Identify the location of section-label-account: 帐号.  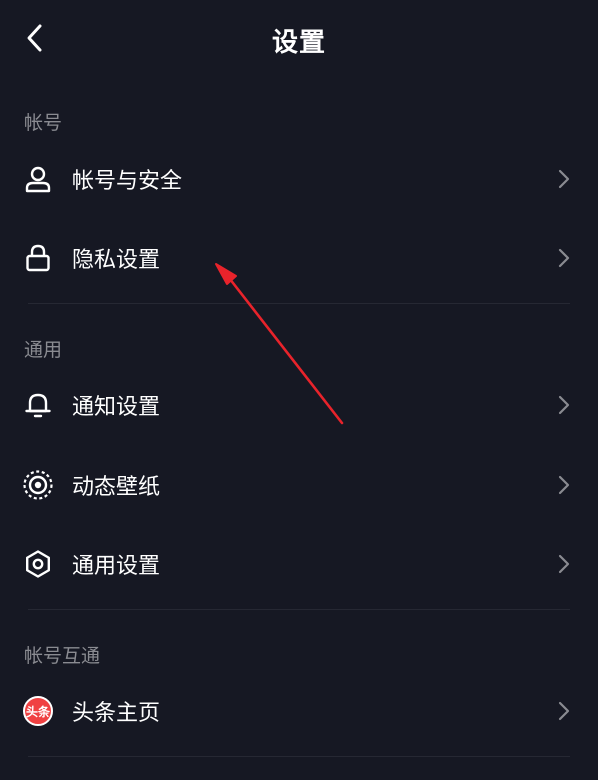
(43, 123).